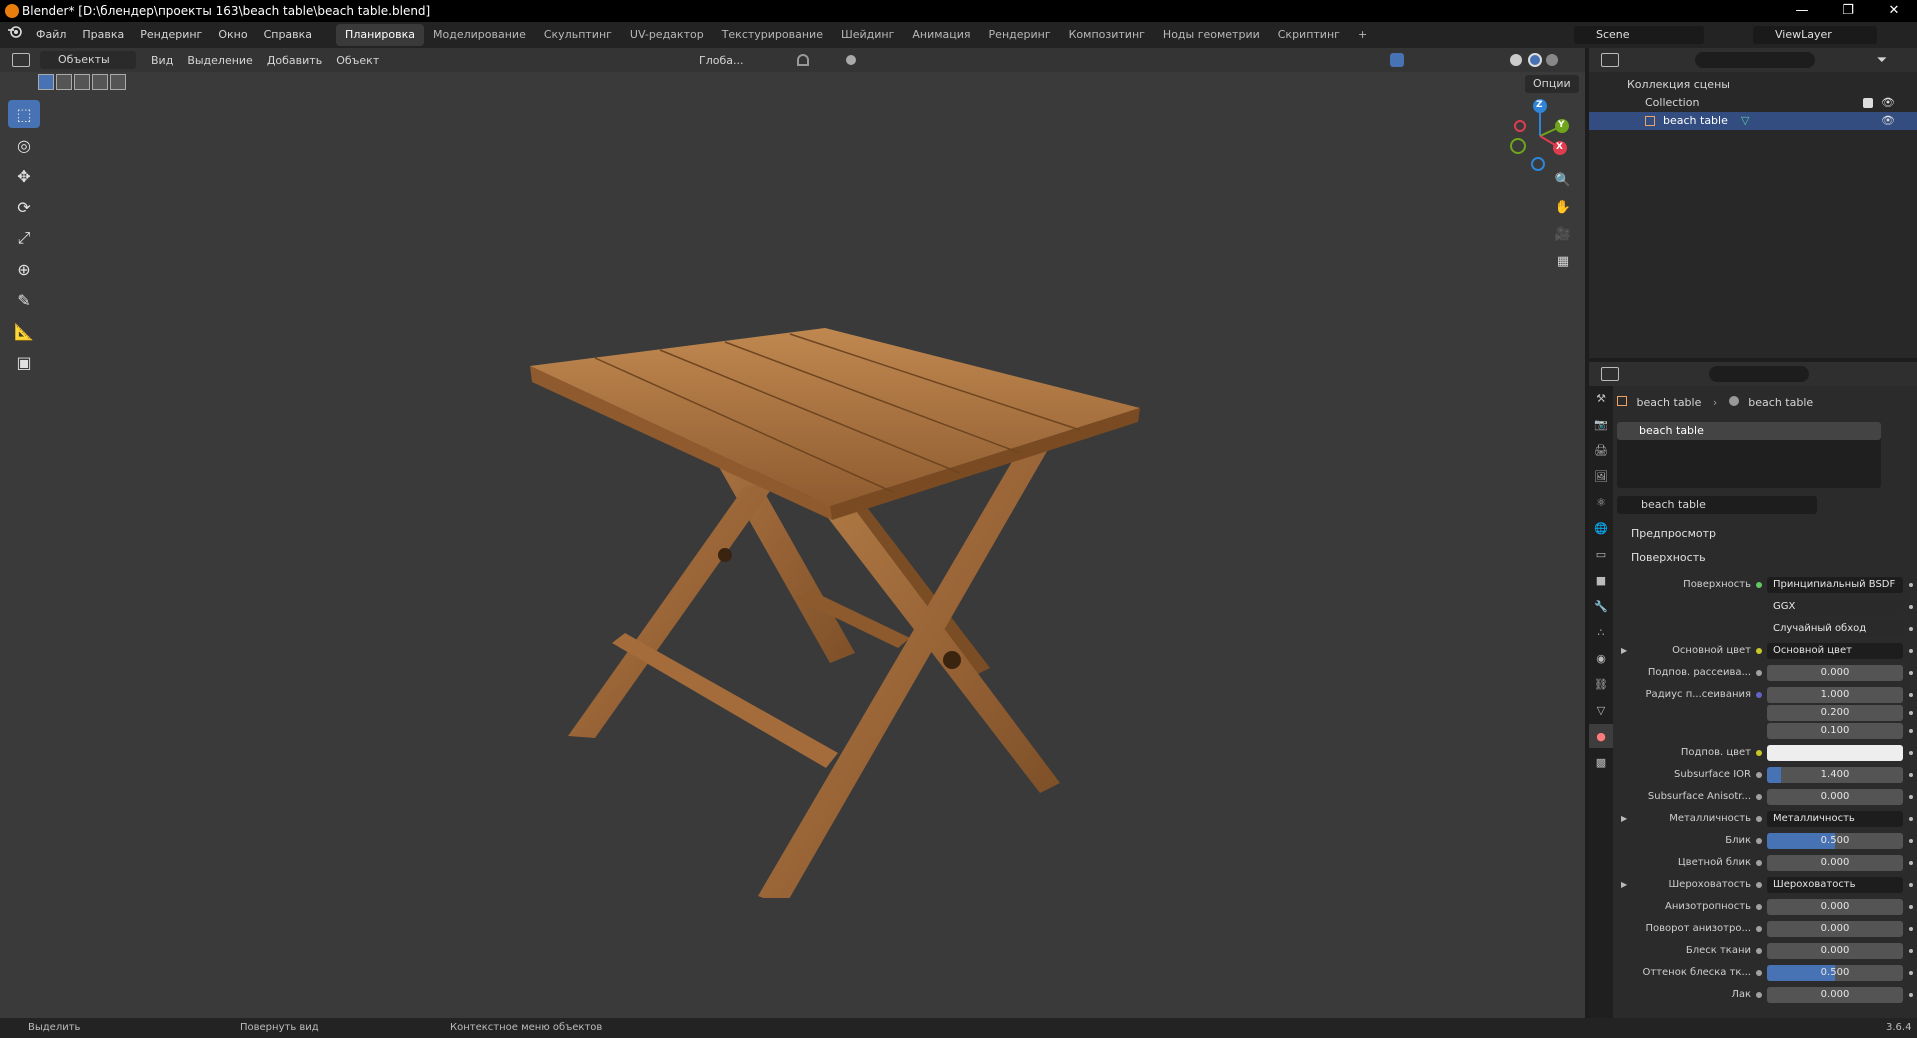  What do you see at coordinates (1601, 632) in the screenshot?
I see `particles-tab-icon: ∴` at bounding box center [1601, 632].